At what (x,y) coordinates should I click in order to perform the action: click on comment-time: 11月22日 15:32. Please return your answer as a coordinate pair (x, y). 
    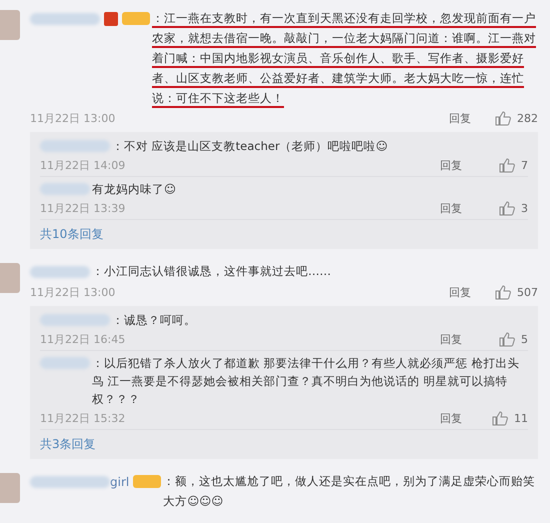
    Looking at the image, I should click on (83, 418).